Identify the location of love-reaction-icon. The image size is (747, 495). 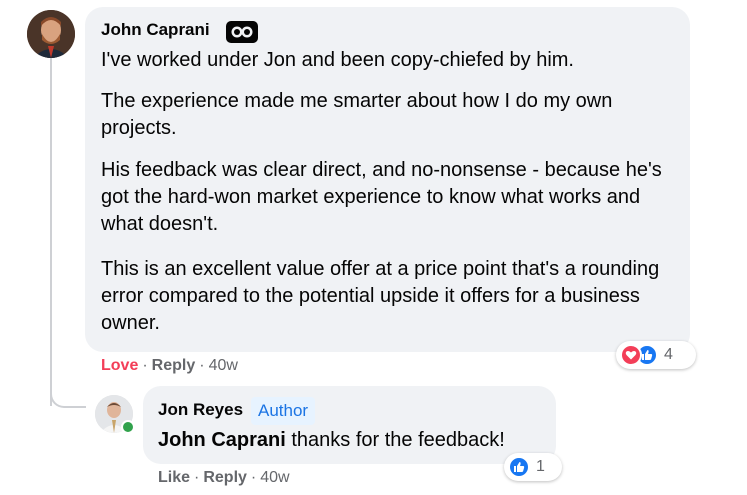
(631, 355).